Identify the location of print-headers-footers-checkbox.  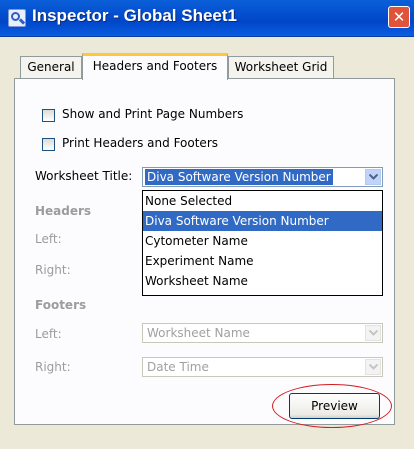
(48, 144).